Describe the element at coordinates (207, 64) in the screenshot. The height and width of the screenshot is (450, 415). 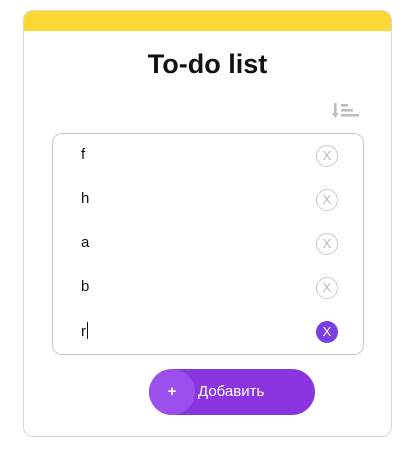
I see `page-title: To-do list` at that location.